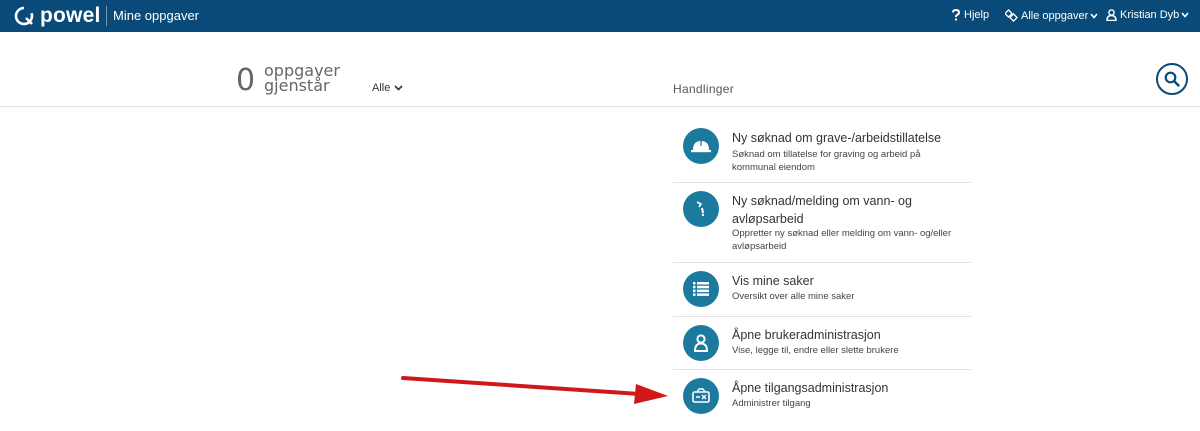  Describe the element at coordinates (381, 88) in the screenshot. I see `filter-value: Alle` at that location.